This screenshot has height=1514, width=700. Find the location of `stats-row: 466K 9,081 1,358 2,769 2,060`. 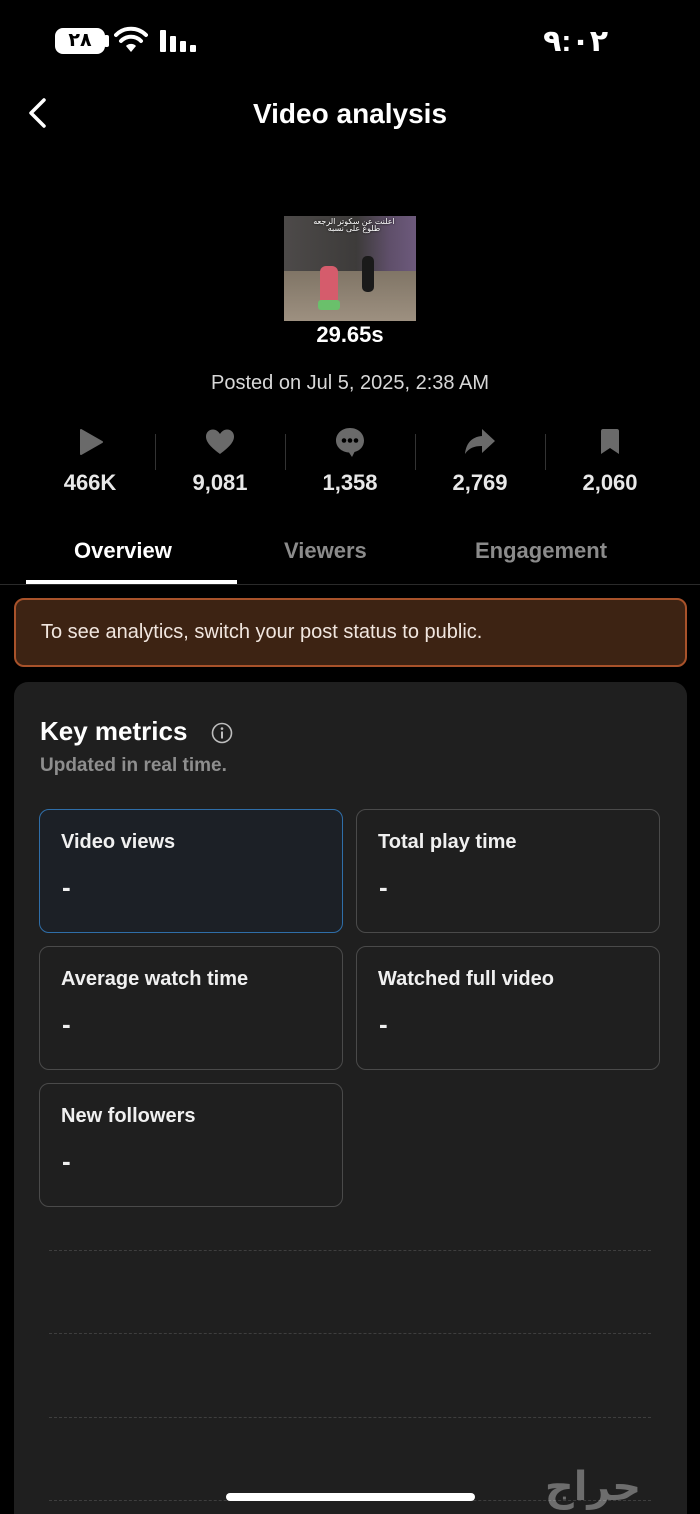

stats-row: 466K 9,081 1,358 2,769 2,060 is located at coordinates (350, 465).